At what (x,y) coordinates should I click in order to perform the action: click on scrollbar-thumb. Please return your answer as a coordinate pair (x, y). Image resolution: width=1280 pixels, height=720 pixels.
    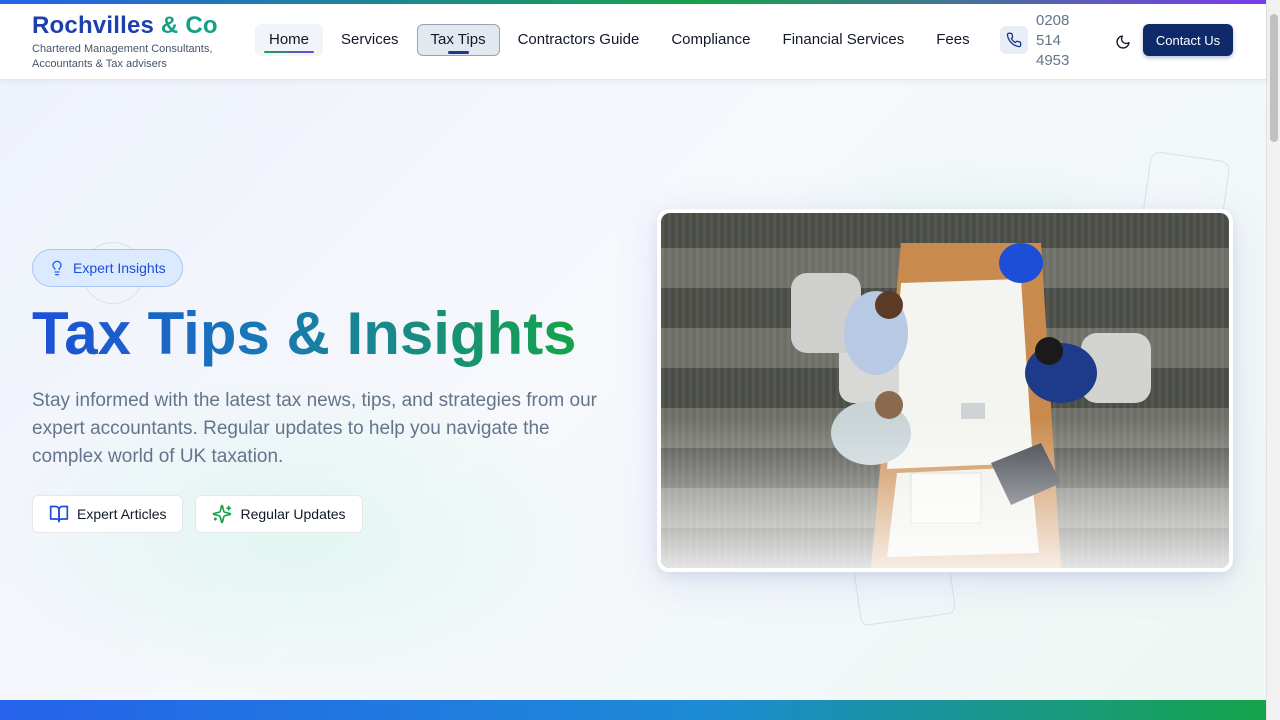
    Looking at the image, I should click on (1274, 78).